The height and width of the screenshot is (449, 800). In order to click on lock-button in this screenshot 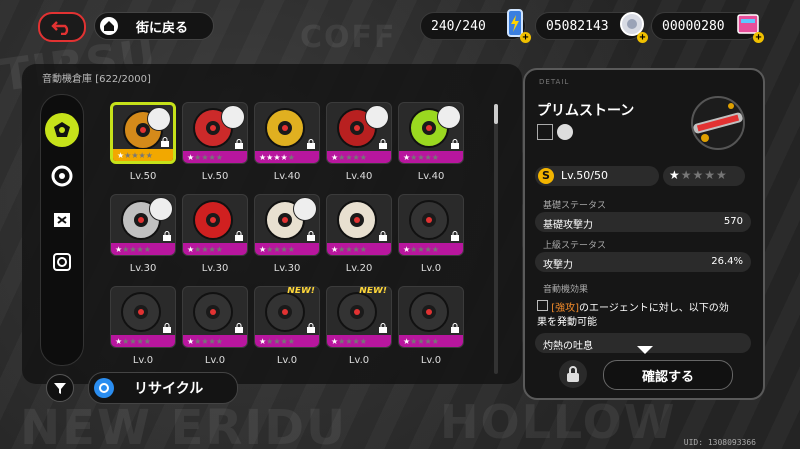, I will do `click(573, 374)`.